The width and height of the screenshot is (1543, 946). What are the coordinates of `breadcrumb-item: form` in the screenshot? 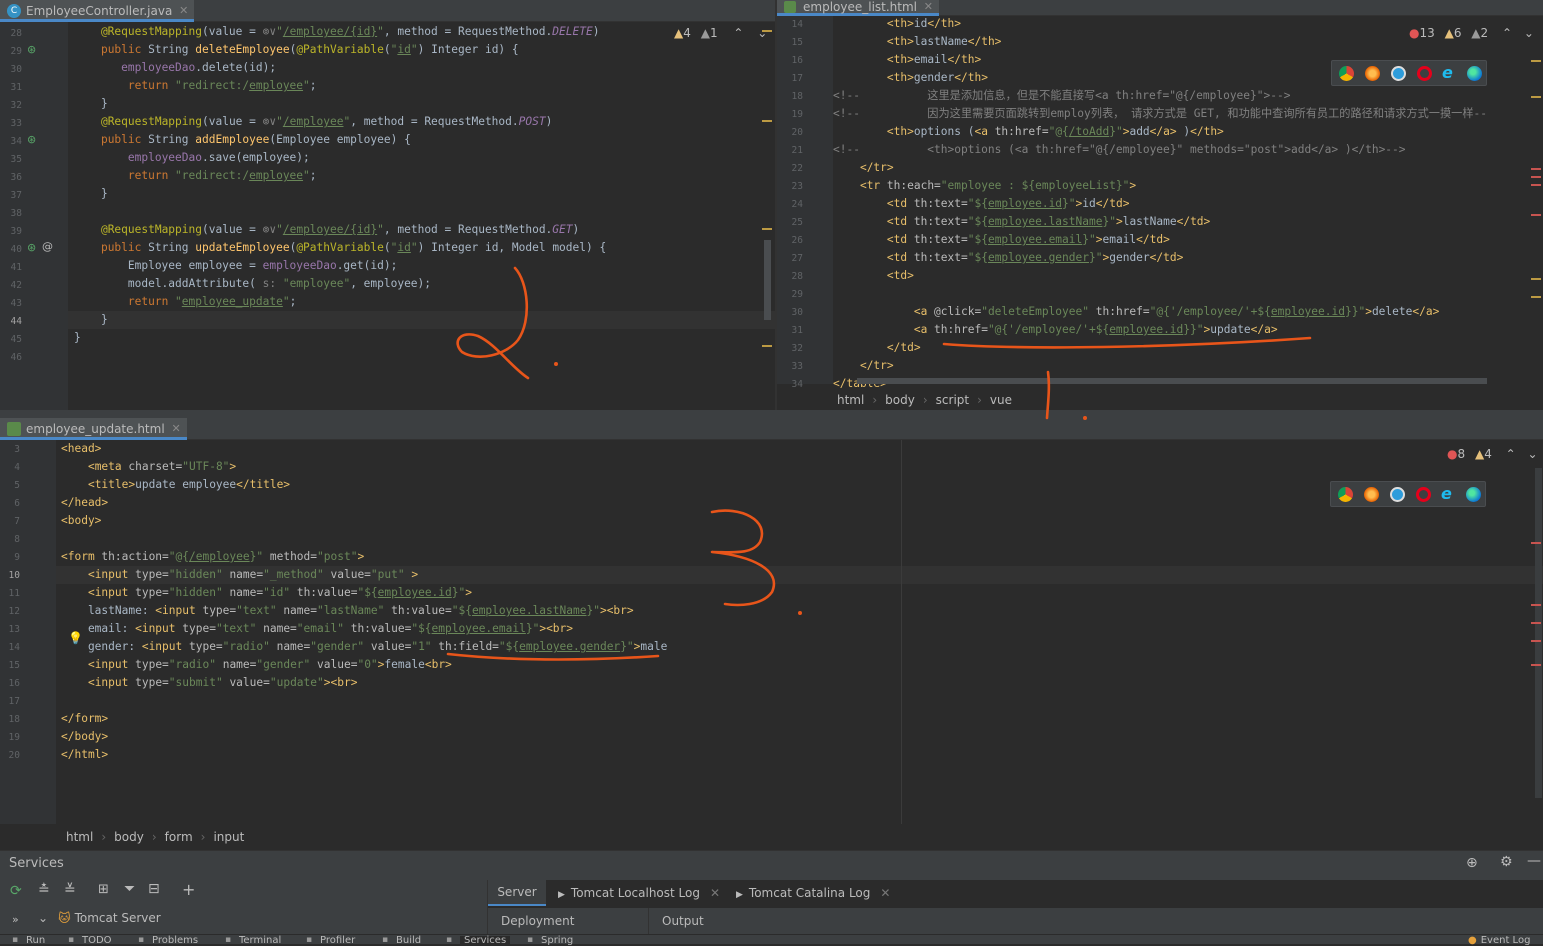 It's located at (179, 837).